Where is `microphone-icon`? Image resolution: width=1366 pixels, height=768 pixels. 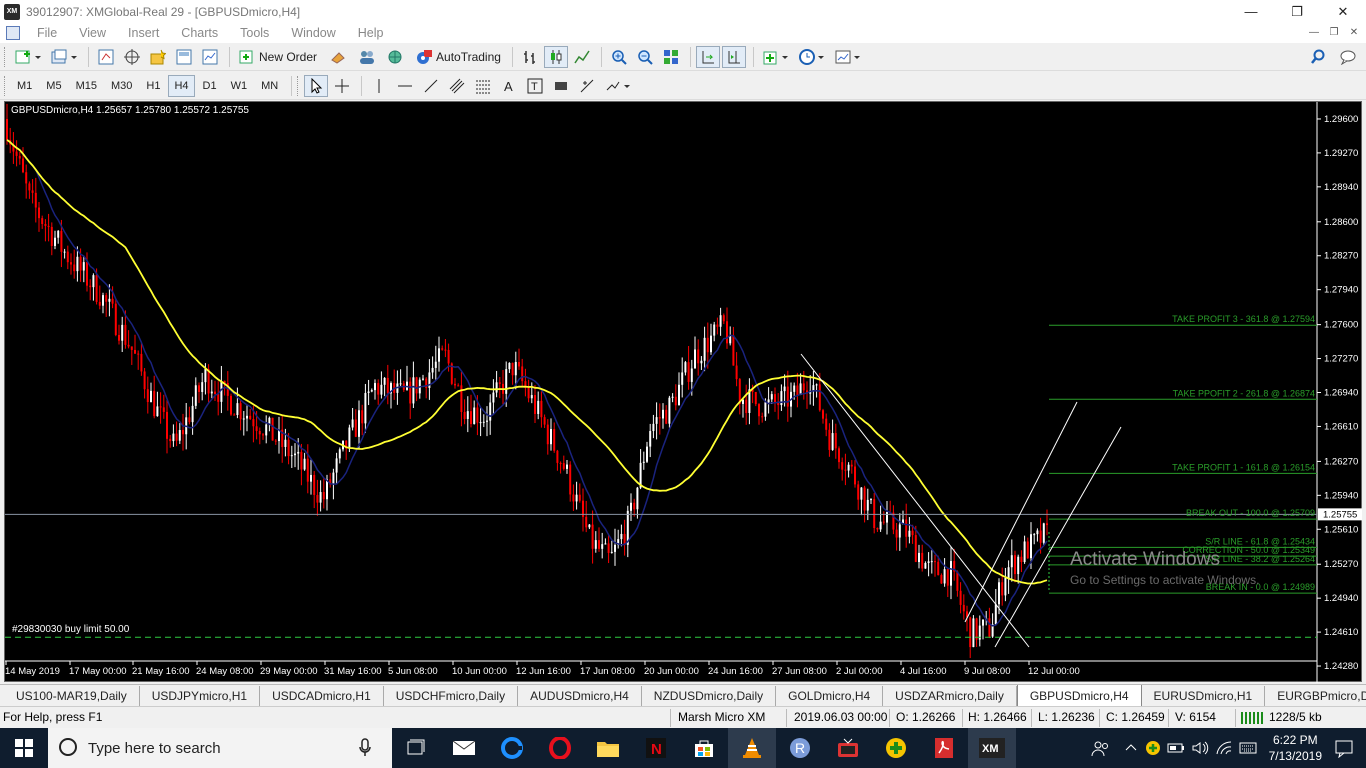
microphone-icon is located at coordinates (365, 748).